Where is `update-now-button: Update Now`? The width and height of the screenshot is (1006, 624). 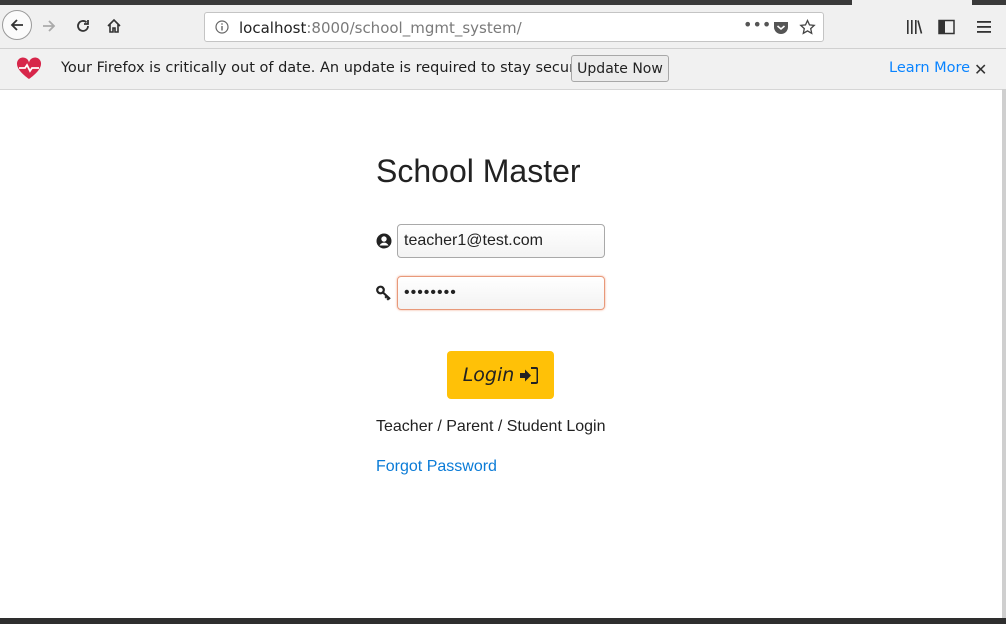
update-now-button: Update Now is located at coordinates (620, 68).